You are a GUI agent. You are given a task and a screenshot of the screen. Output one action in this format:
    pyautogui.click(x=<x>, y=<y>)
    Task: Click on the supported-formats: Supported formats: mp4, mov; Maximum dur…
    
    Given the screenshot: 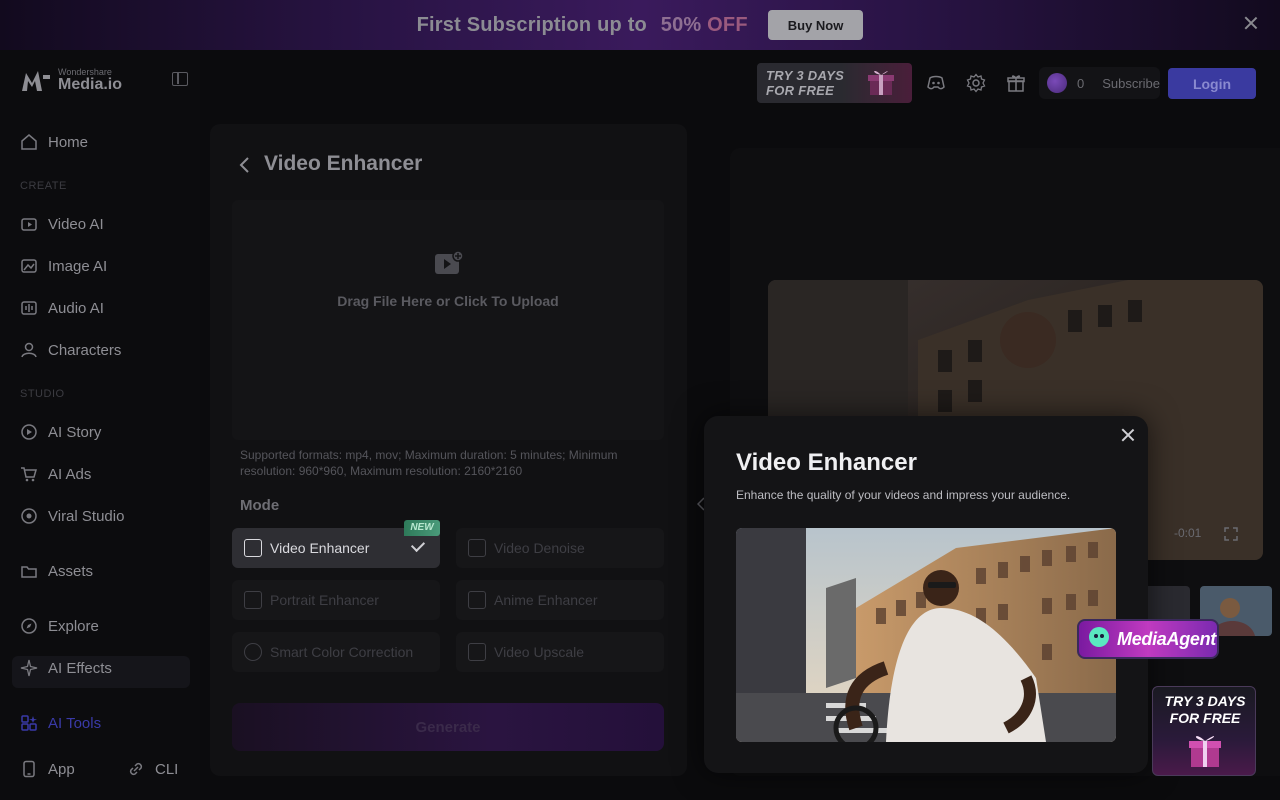 What is the action you would take?
    pyautogui.click(x=429, y=463)
    